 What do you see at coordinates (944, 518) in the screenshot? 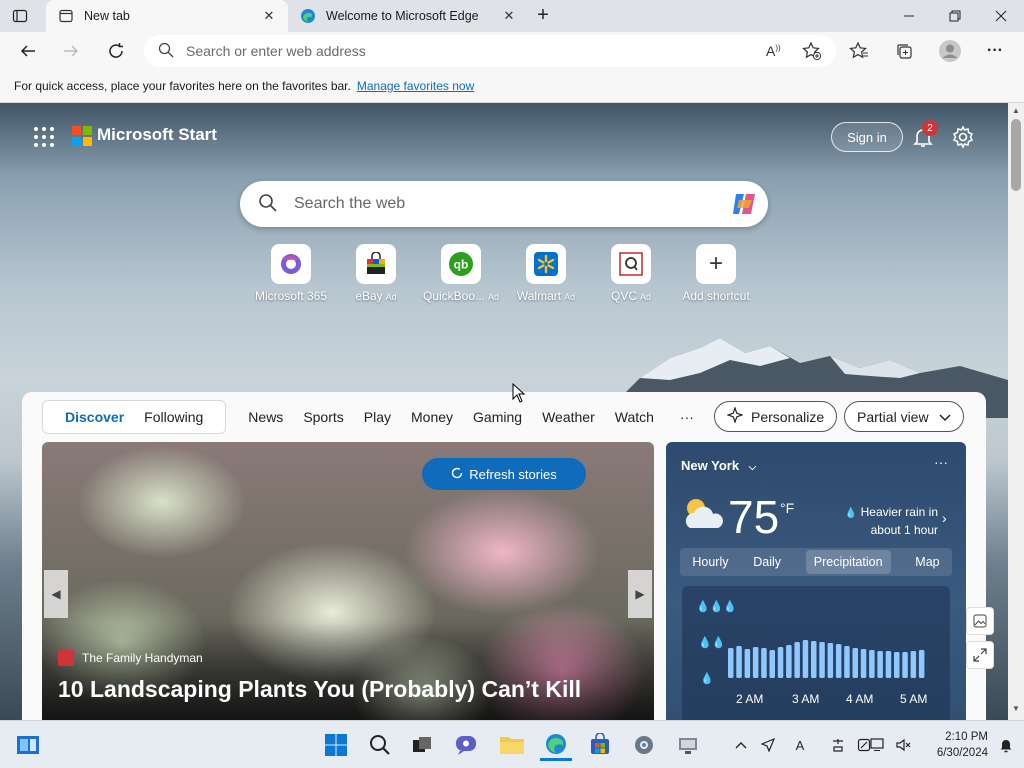
I see `chevron-right-icon: ›` at bounding box center [944, 518].